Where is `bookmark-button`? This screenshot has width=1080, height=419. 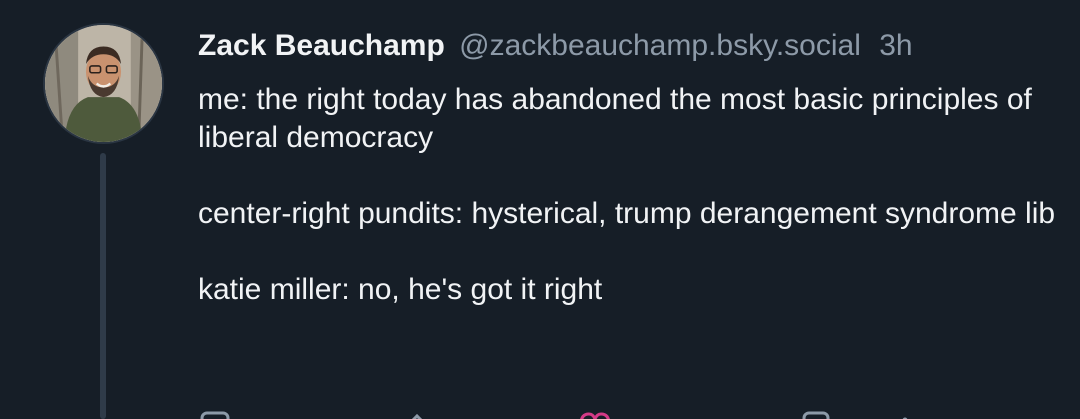 bookmark-button is located at coordinates (818, 414).